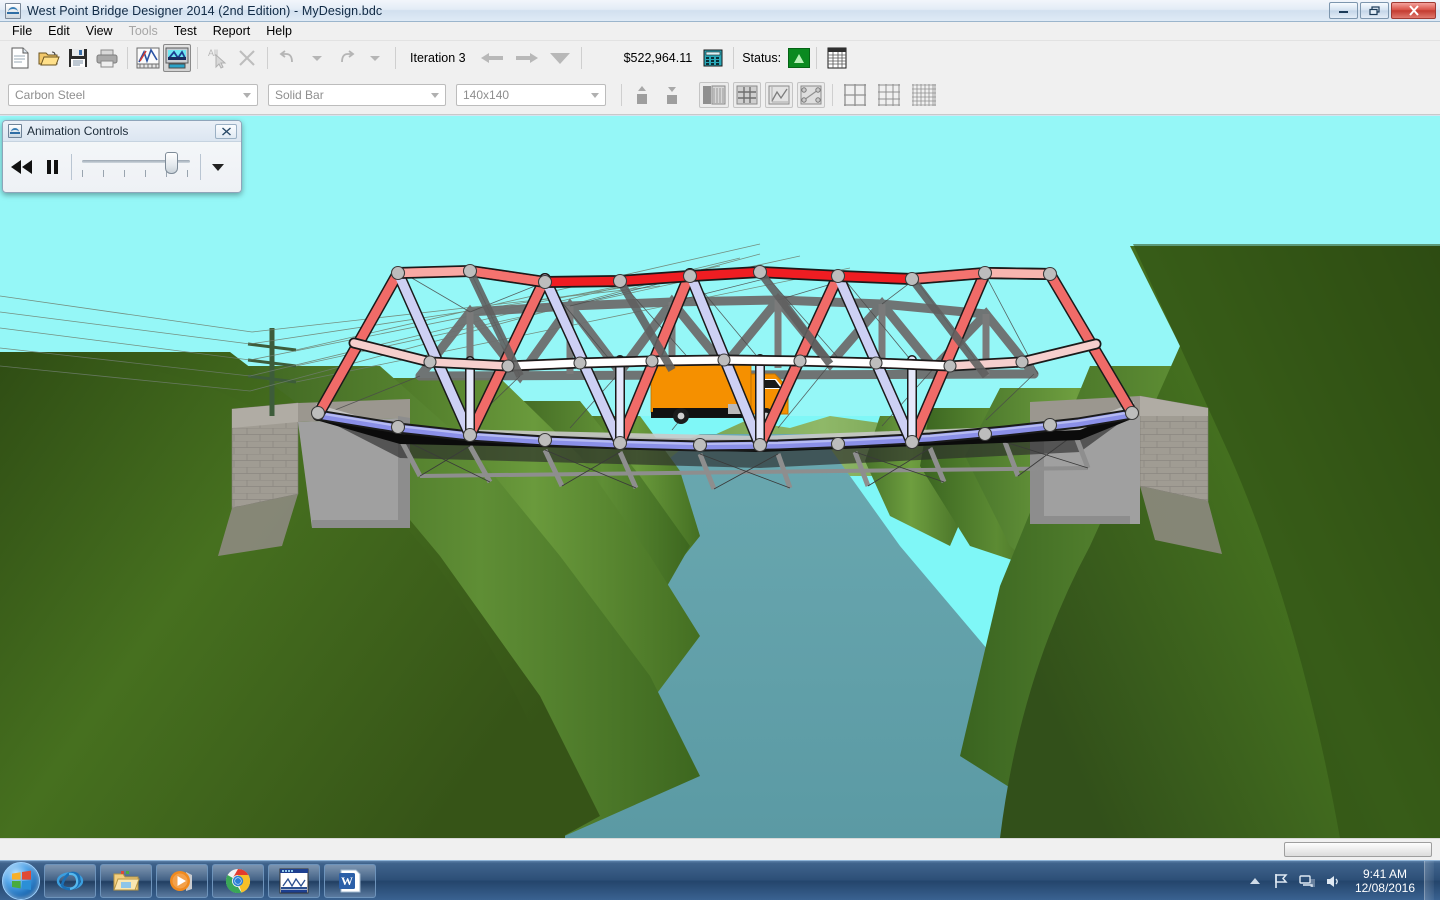 Image resolution: width=1440 pixels, height=900 pixels. I want to click on bridge-app-icon, so click(13, 10).